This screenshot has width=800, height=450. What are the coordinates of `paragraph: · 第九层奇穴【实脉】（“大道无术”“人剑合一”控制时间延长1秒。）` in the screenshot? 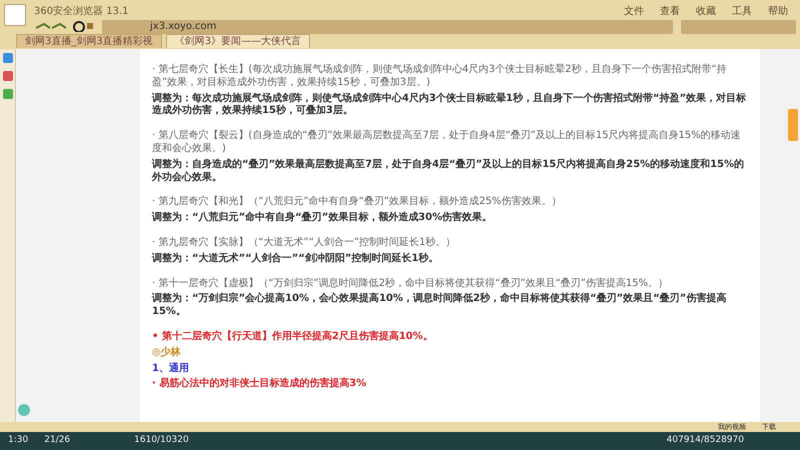 It's located at (304, 243).